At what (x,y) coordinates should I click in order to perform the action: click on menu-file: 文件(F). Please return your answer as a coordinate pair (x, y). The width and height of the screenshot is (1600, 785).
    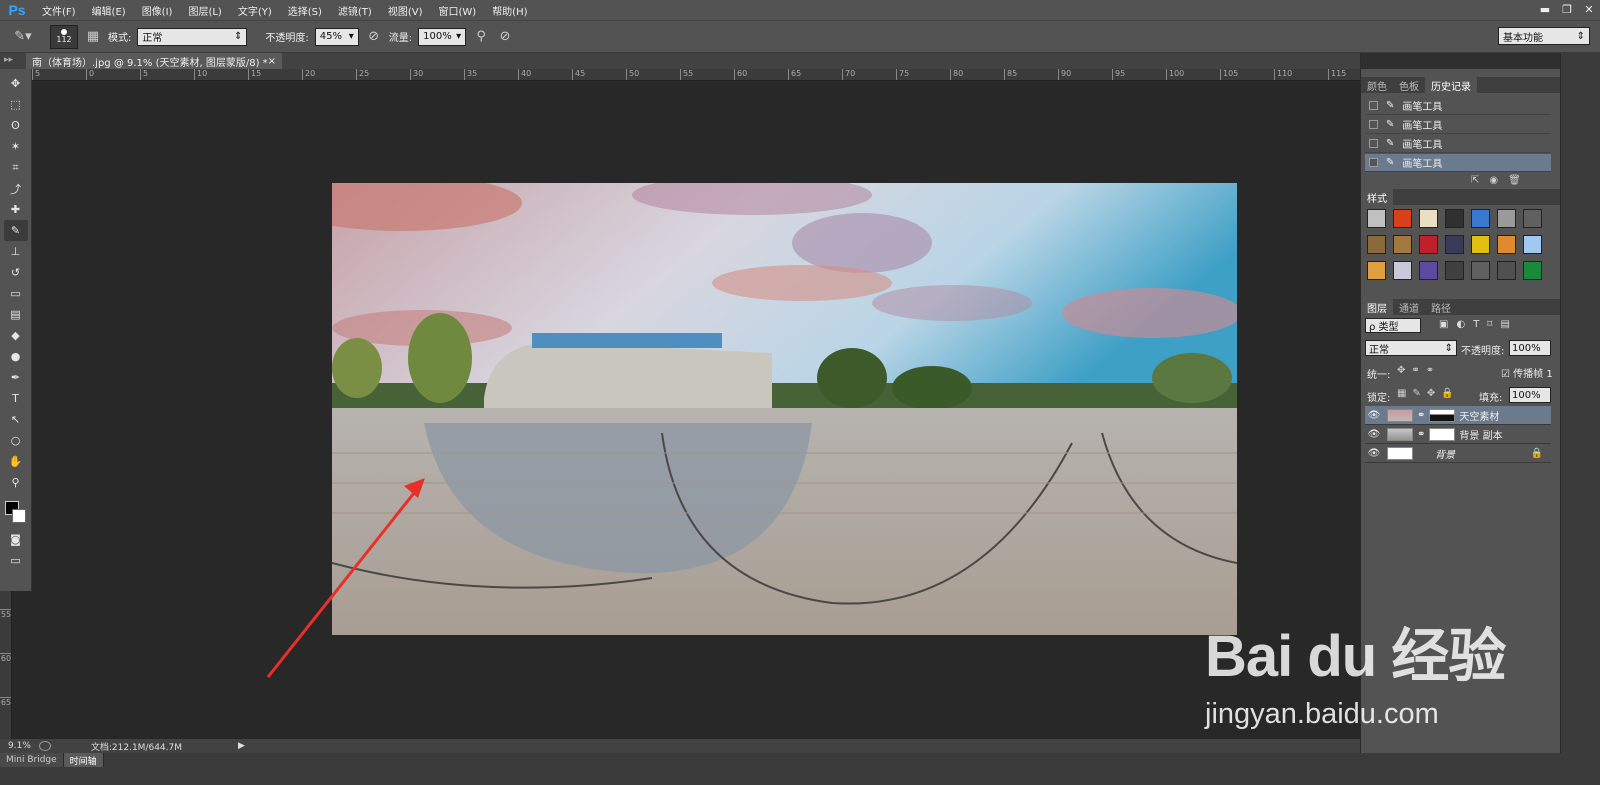
    Looking at the image, I should click on (59, 10).